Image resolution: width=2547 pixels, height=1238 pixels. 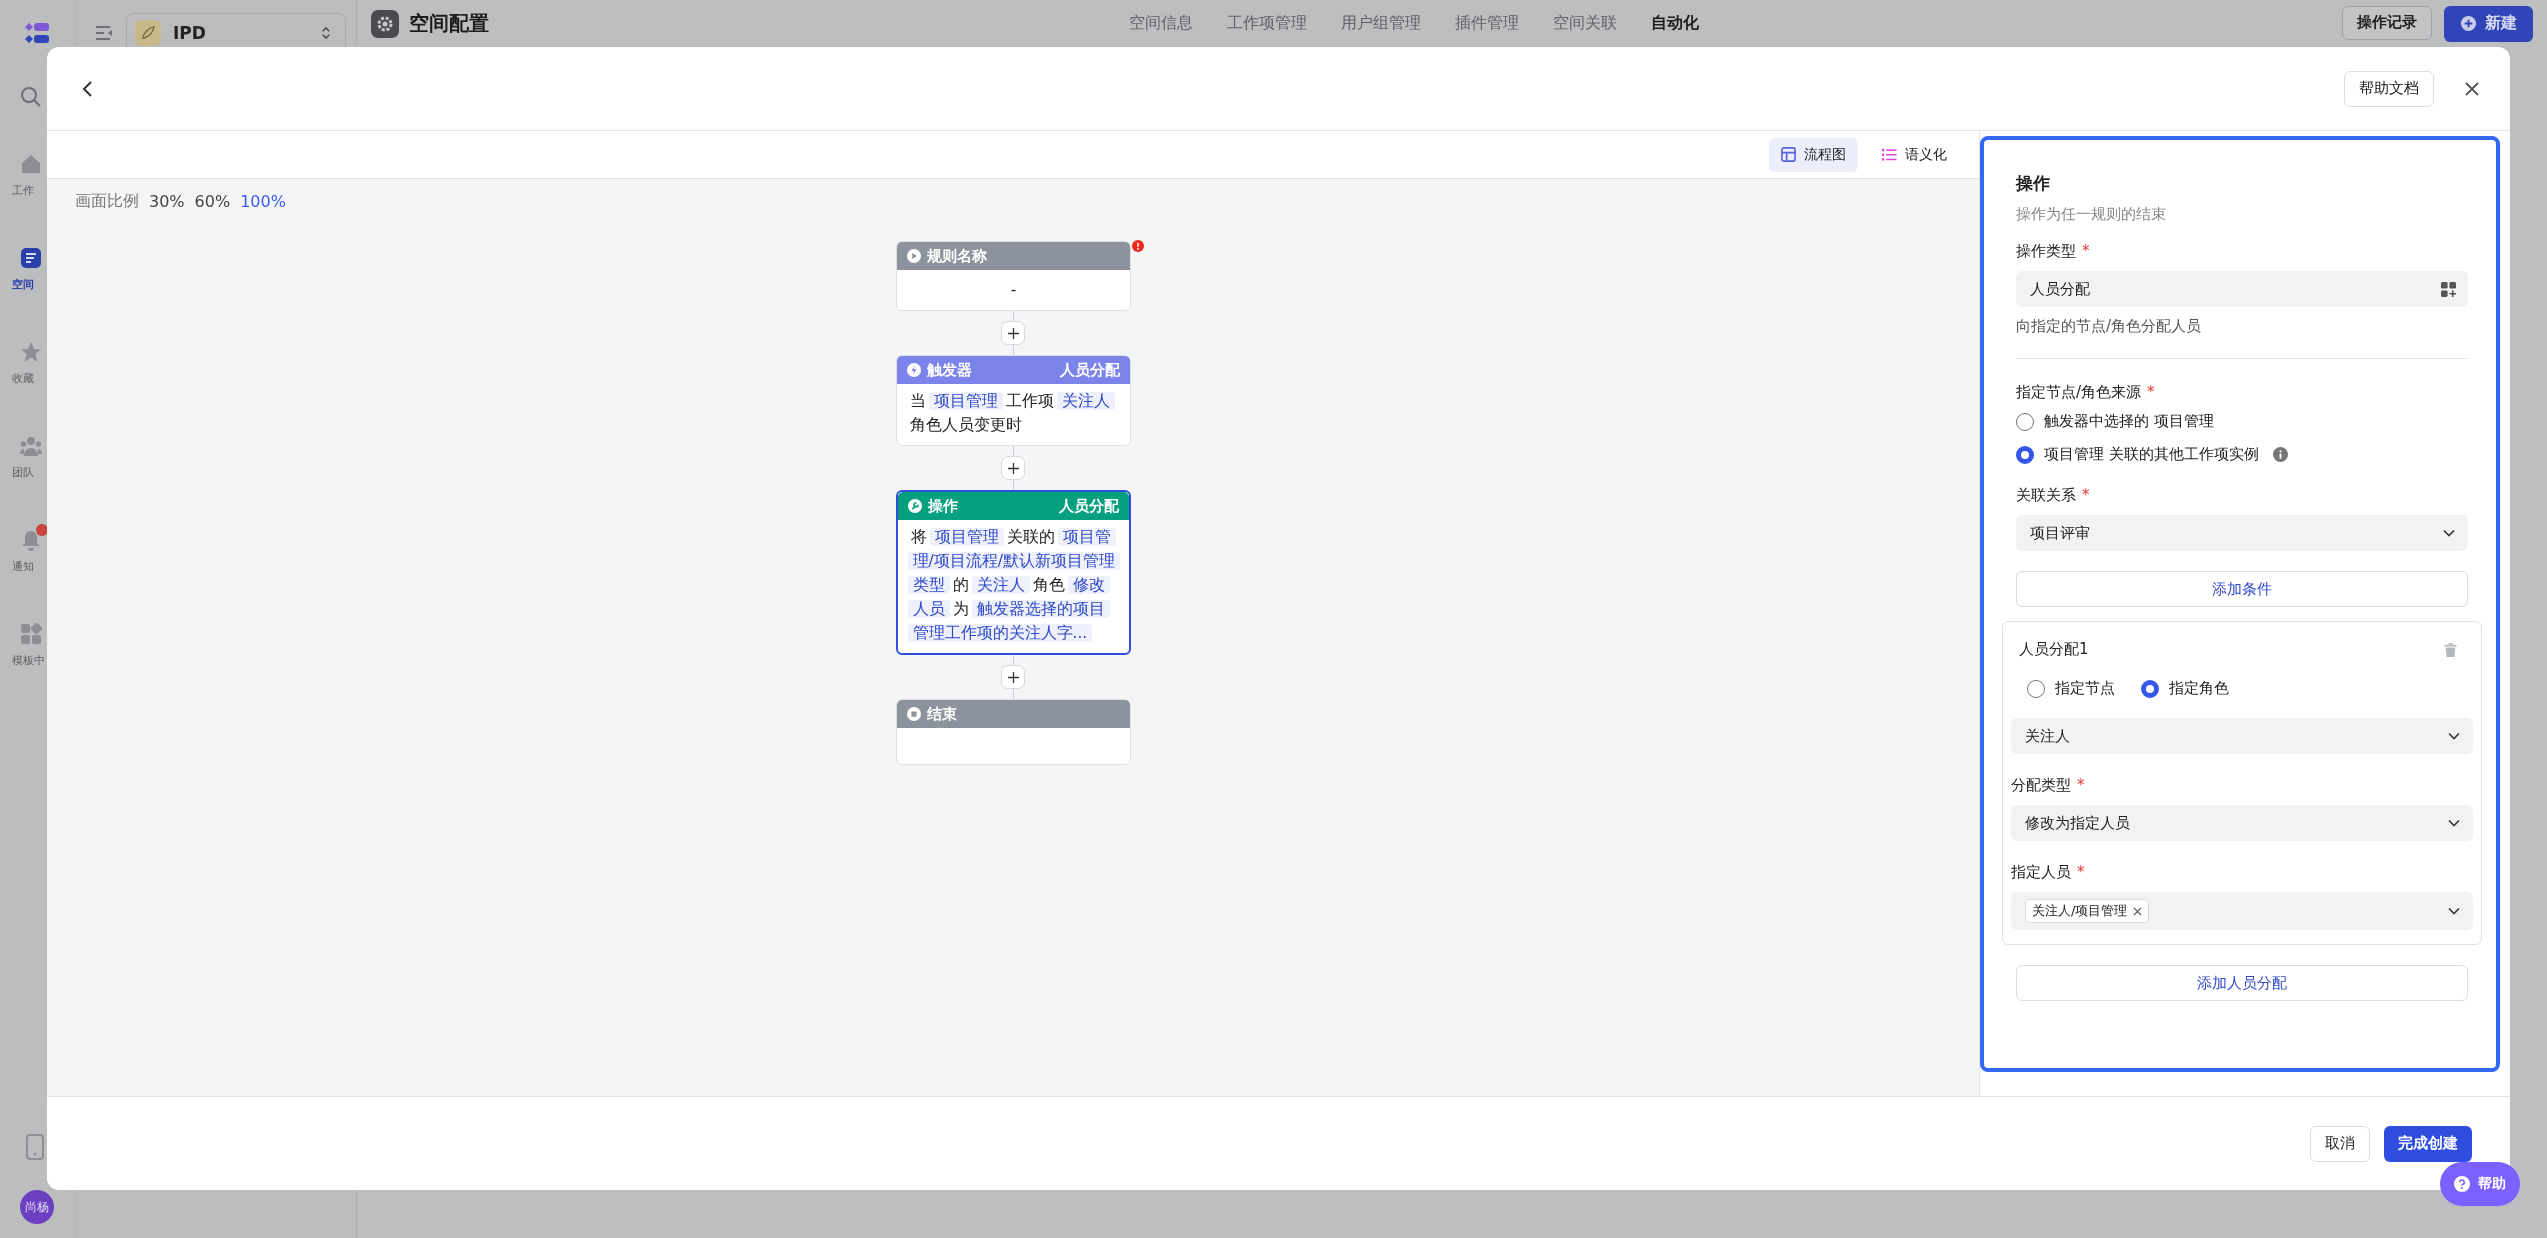 What do you see at coordinates (263, 201) in the screenshot?
I see `zoom-option: 100%` at bounding box center [263, 201].